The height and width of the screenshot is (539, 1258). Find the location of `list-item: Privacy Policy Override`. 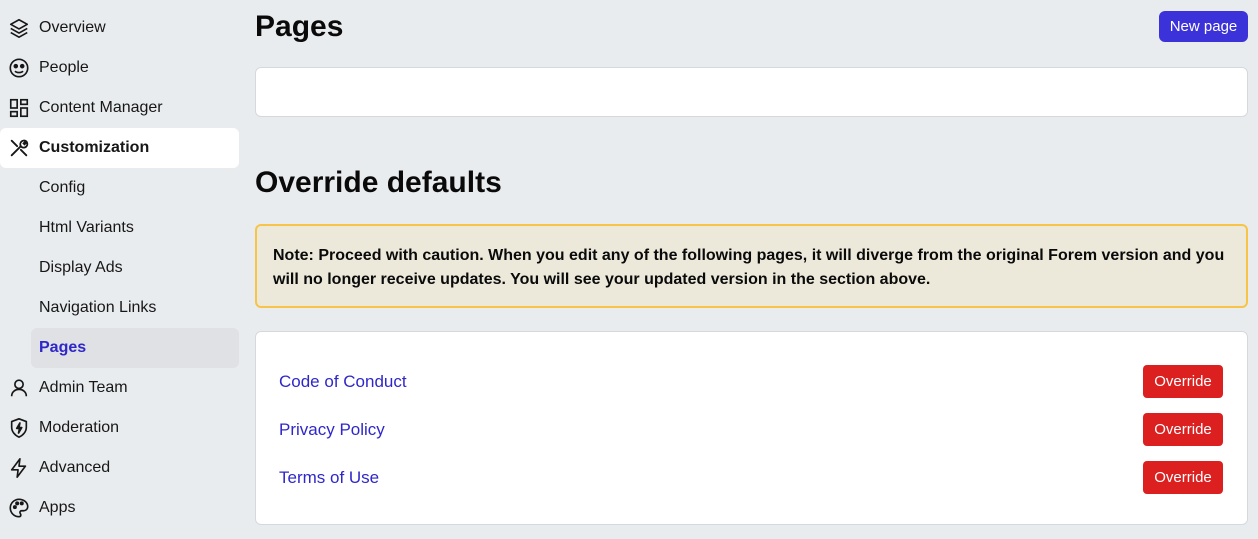

list-item: Privacy Policy Override is located at coordinates (751, 429).